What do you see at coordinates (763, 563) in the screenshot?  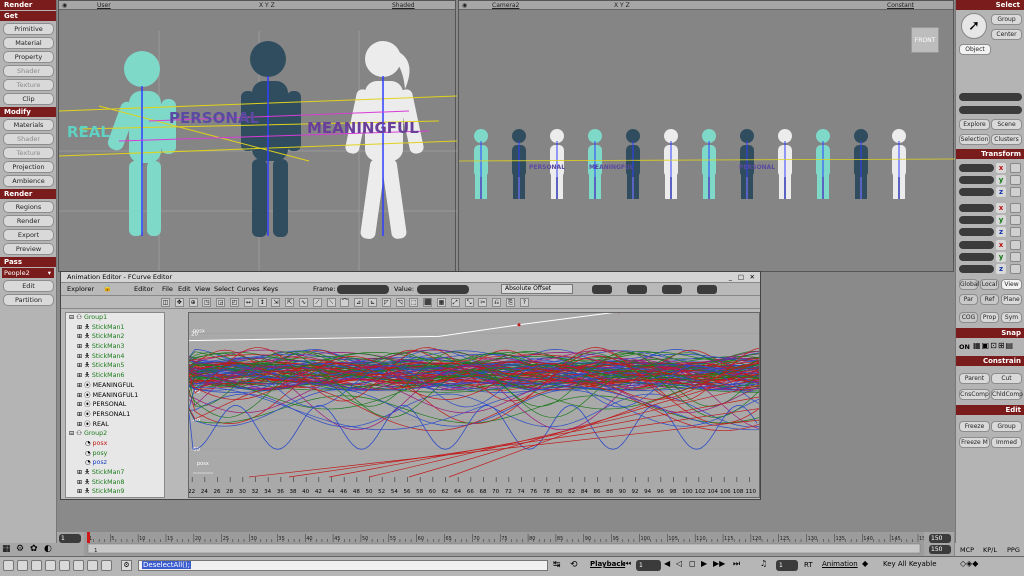 I see `audio-icon: ♫` at bounding box center [763, 563].